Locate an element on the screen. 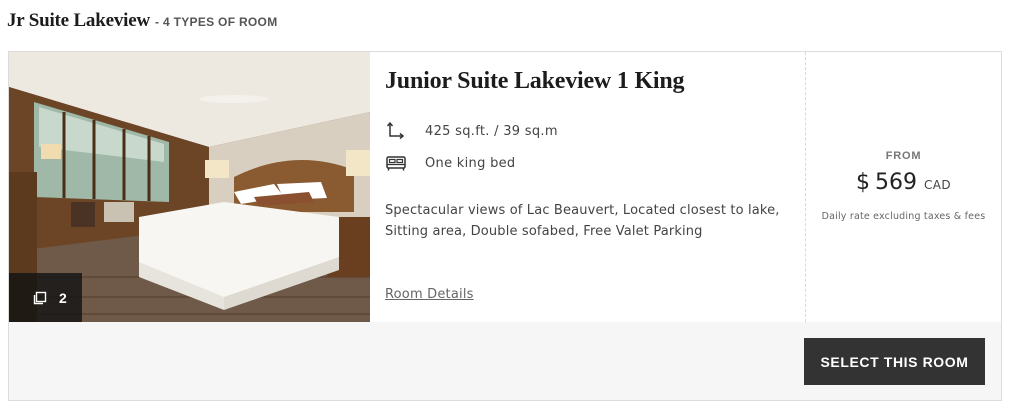 Image resolution: width=1013 pixels, height=406 pixels. from-label: FROM is located at coordinates (903, 156).